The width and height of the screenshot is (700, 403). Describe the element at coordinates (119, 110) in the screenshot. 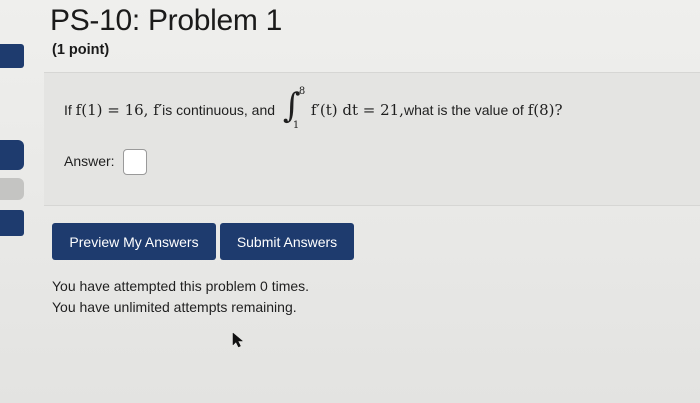

I see `question-condition: f(1) = 16, f′` at that location.